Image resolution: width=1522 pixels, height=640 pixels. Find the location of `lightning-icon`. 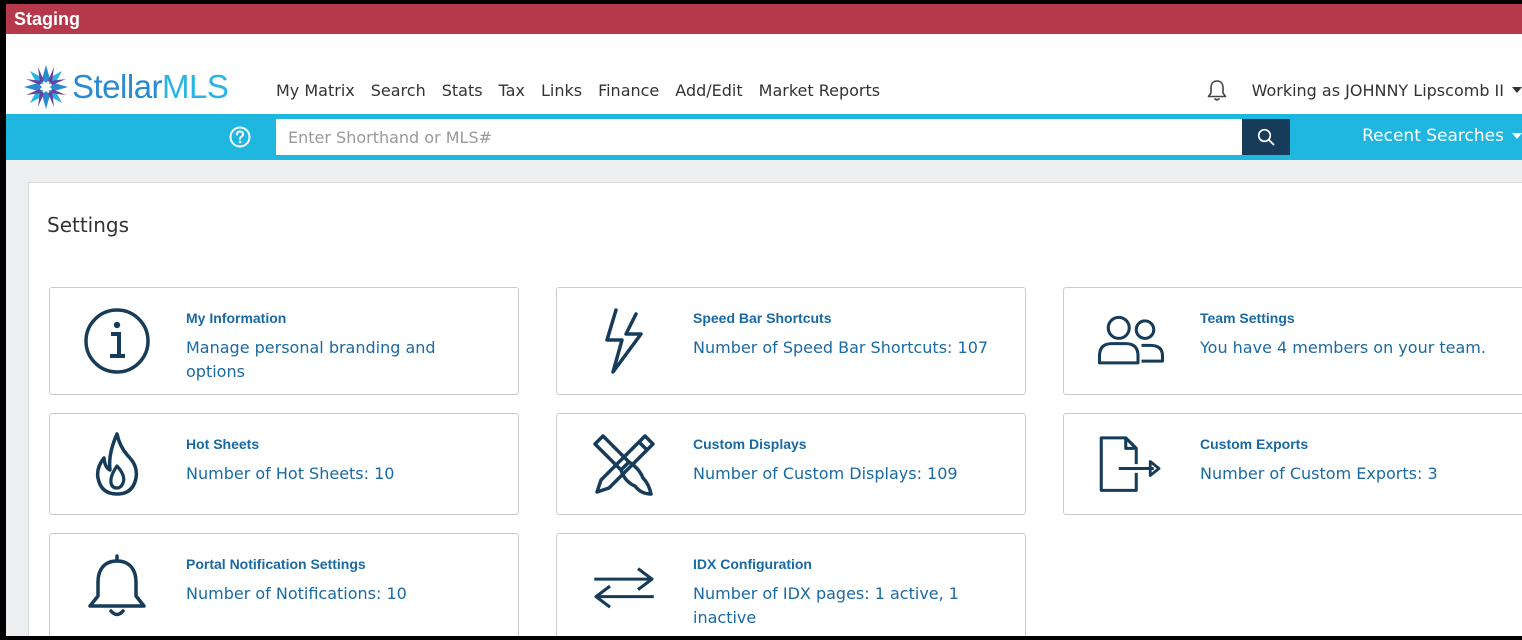

lightning-icon is located at coordinates (624, 341).